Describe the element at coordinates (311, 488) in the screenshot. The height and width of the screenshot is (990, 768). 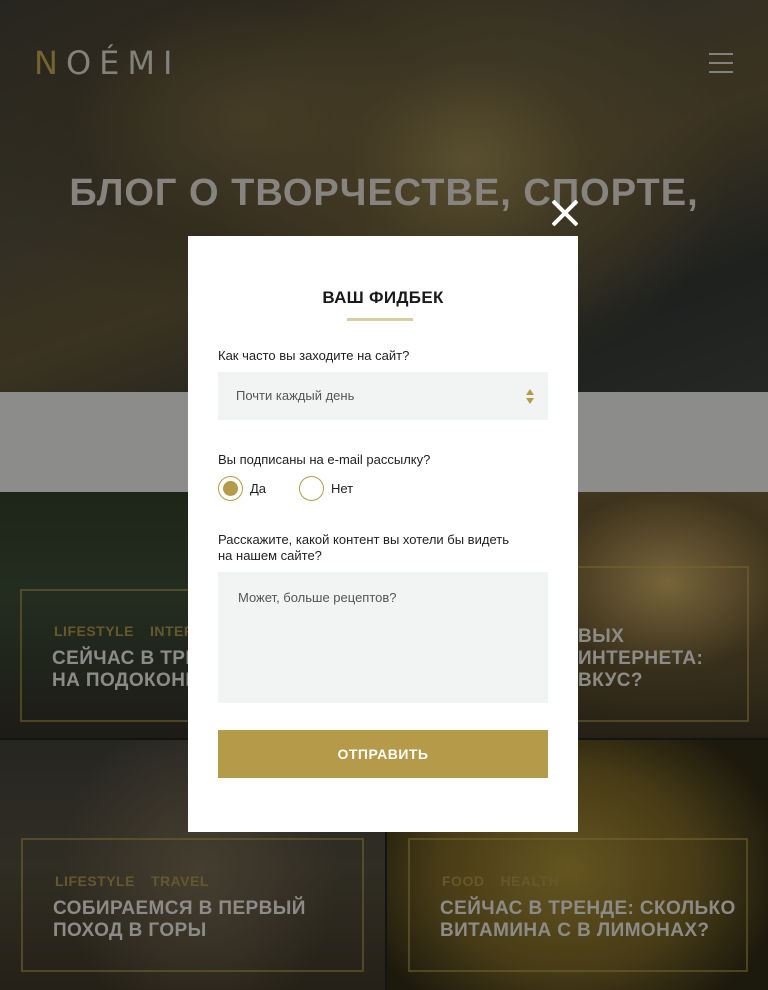
I see `radio-unchecked-icon` at that location.